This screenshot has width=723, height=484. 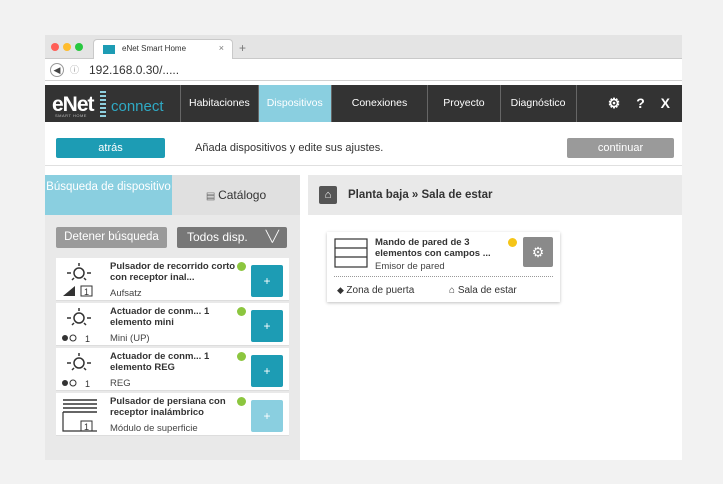 I want to click on close-icon: X, so click(x=665, y=103).